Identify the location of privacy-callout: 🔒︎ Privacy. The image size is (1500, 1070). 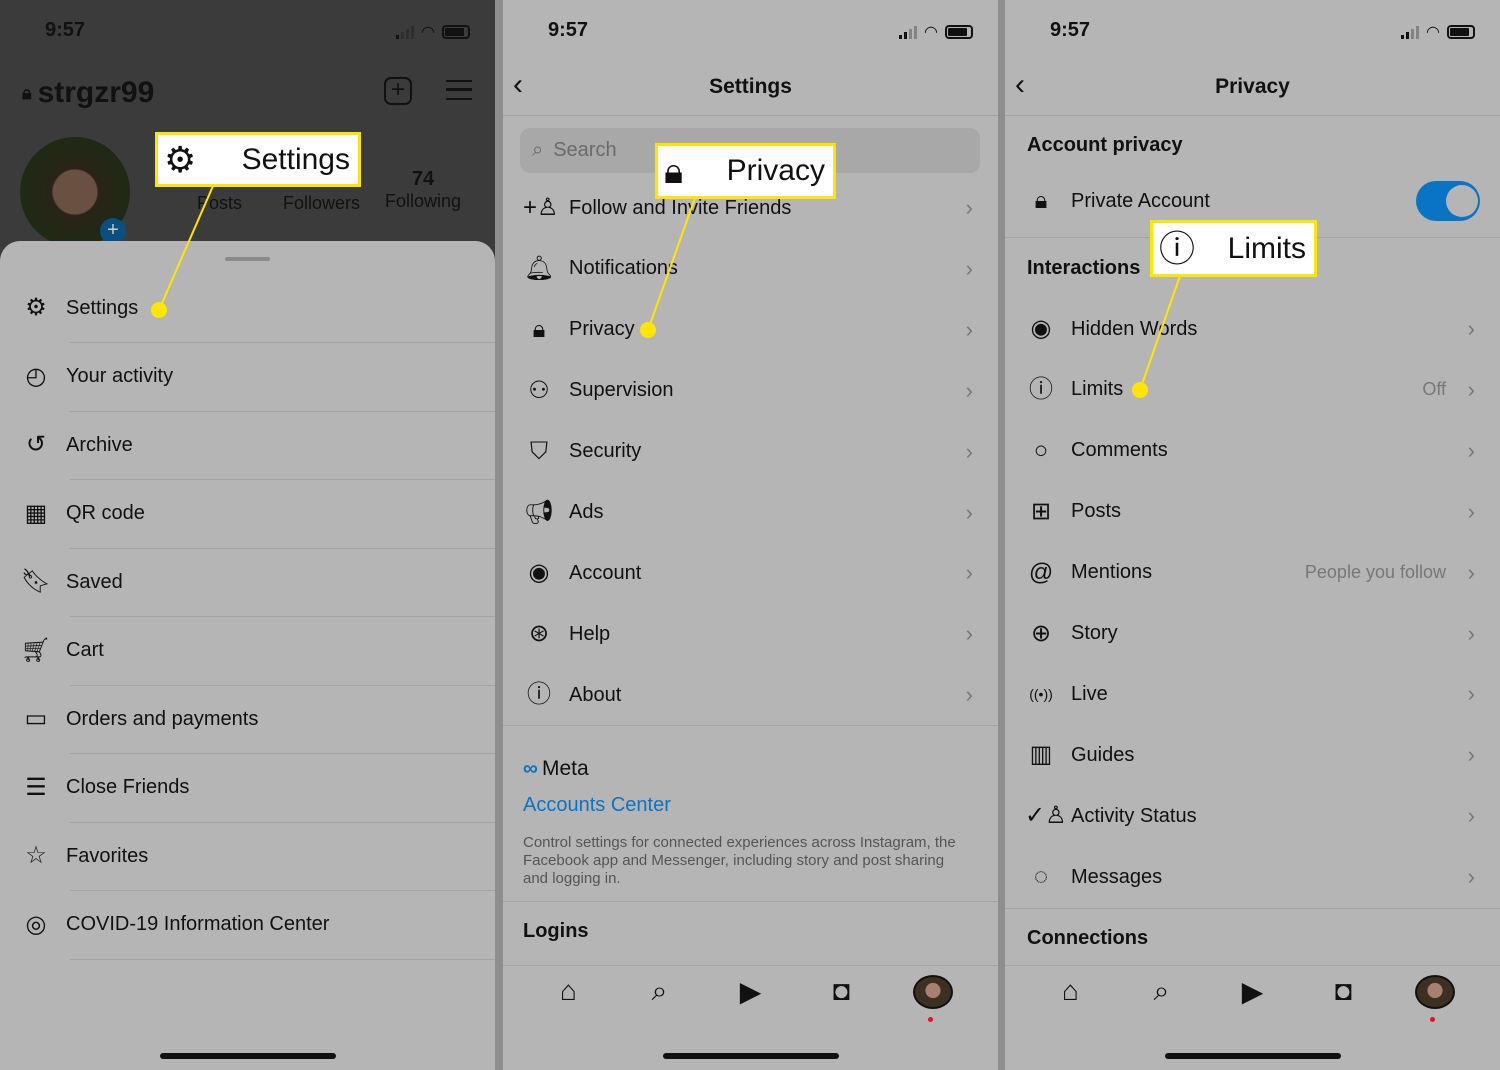
(745, 171).